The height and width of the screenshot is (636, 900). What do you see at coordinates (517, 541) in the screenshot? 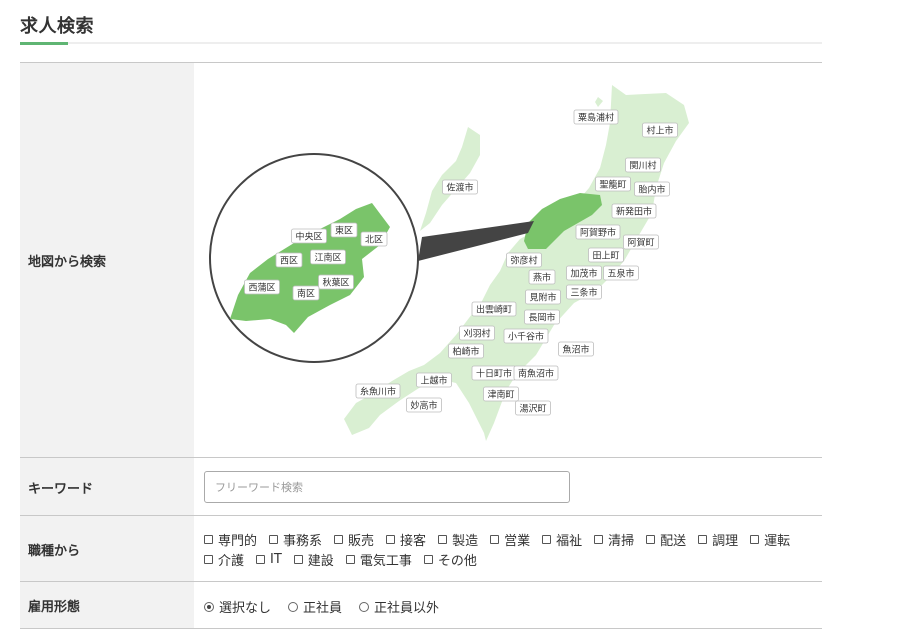
I see `job-type-option-label: 営業` at bounding box center [517, 541].